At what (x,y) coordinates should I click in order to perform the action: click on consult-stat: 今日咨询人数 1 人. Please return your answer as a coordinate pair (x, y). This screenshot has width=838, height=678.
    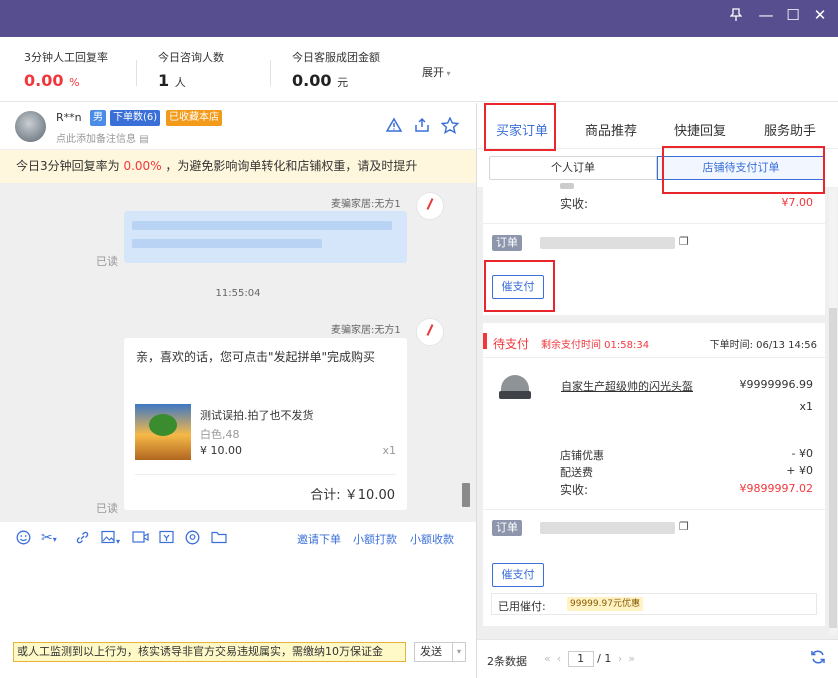
    Looking at the image, I should click on (191, 69).